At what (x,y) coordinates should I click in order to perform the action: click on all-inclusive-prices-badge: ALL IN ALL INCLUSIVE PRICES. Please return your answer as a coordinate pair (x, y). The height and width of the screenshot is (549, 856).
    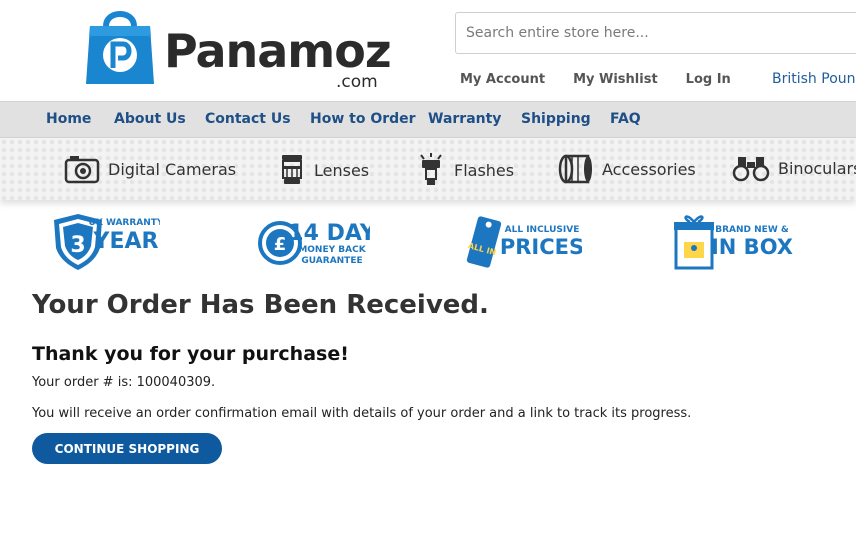
    Looking at the image, I should click on (524, 242).